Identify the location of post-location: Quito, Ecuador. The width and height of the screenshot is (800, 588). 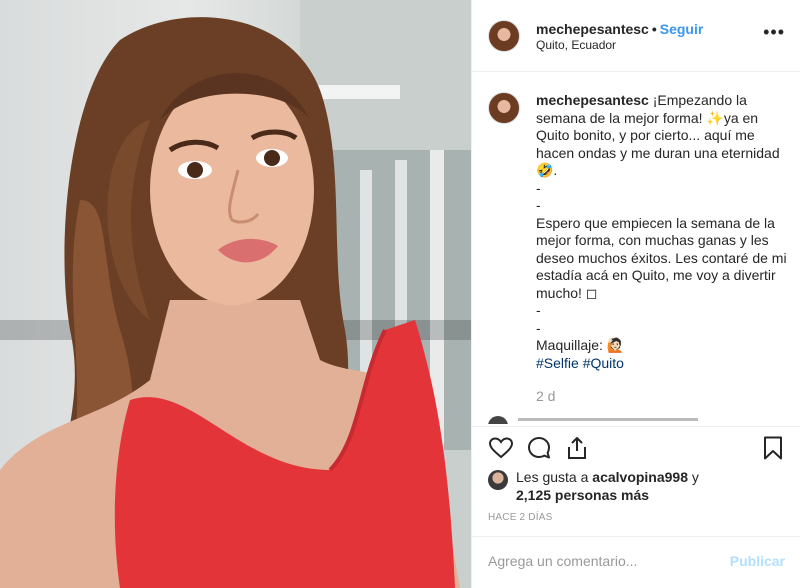
(576, 45).